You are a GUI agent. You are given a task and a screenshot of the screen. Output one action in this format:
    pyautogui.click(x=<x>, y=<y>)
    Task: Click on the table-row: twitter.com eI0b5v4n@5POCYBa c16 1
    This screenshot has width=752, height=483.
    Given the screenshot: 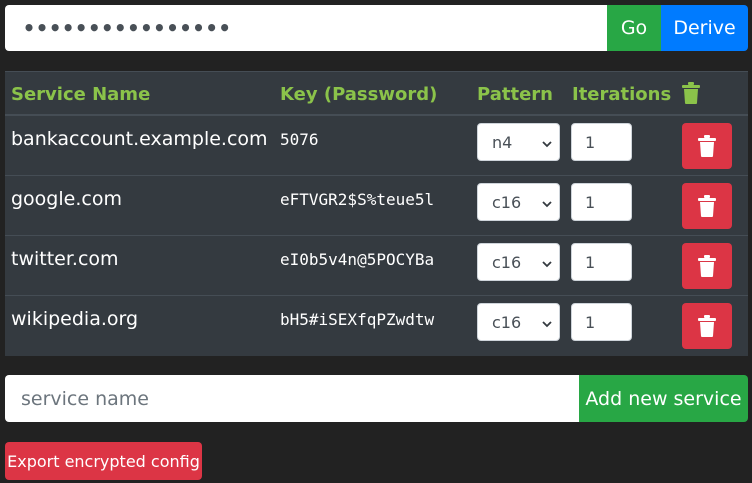 What is the action you would take?
    pyautogui.click(x=376, y=266)
    